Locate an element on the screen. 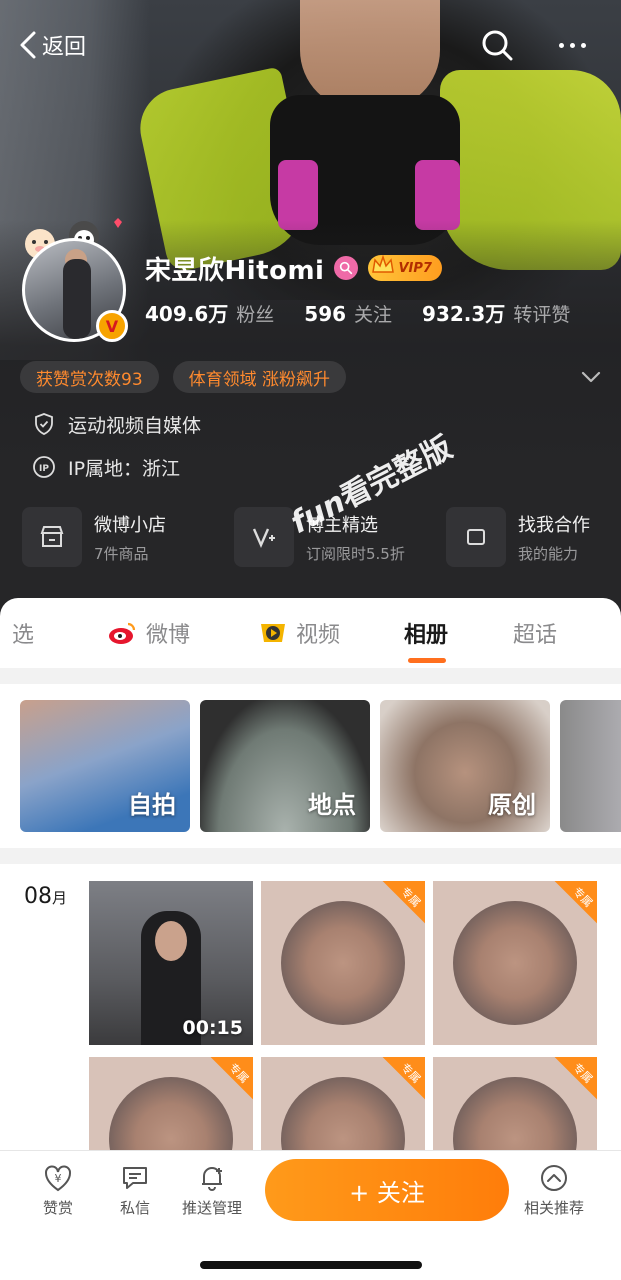 This screenshot has width=621, height=1280. more-button is located at coordinates (572, 45).